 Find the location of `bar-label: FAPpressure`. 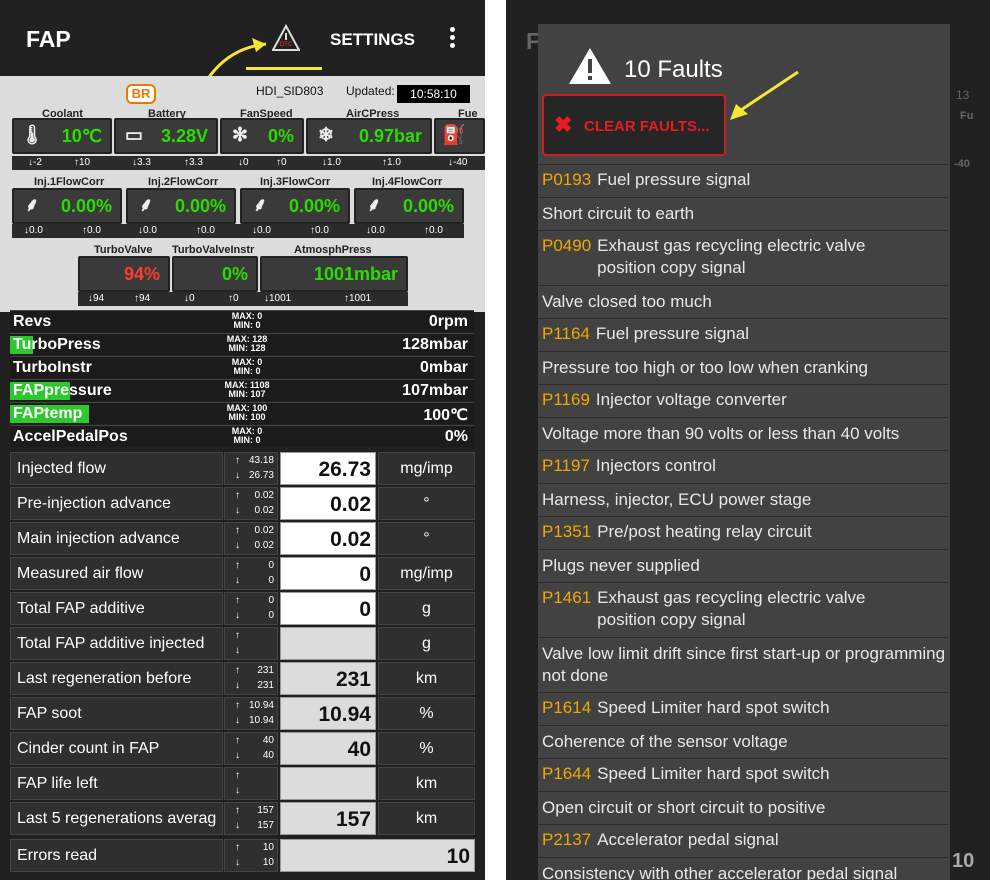

bar-label: FAPpressure is located at coordinates (62, 390).